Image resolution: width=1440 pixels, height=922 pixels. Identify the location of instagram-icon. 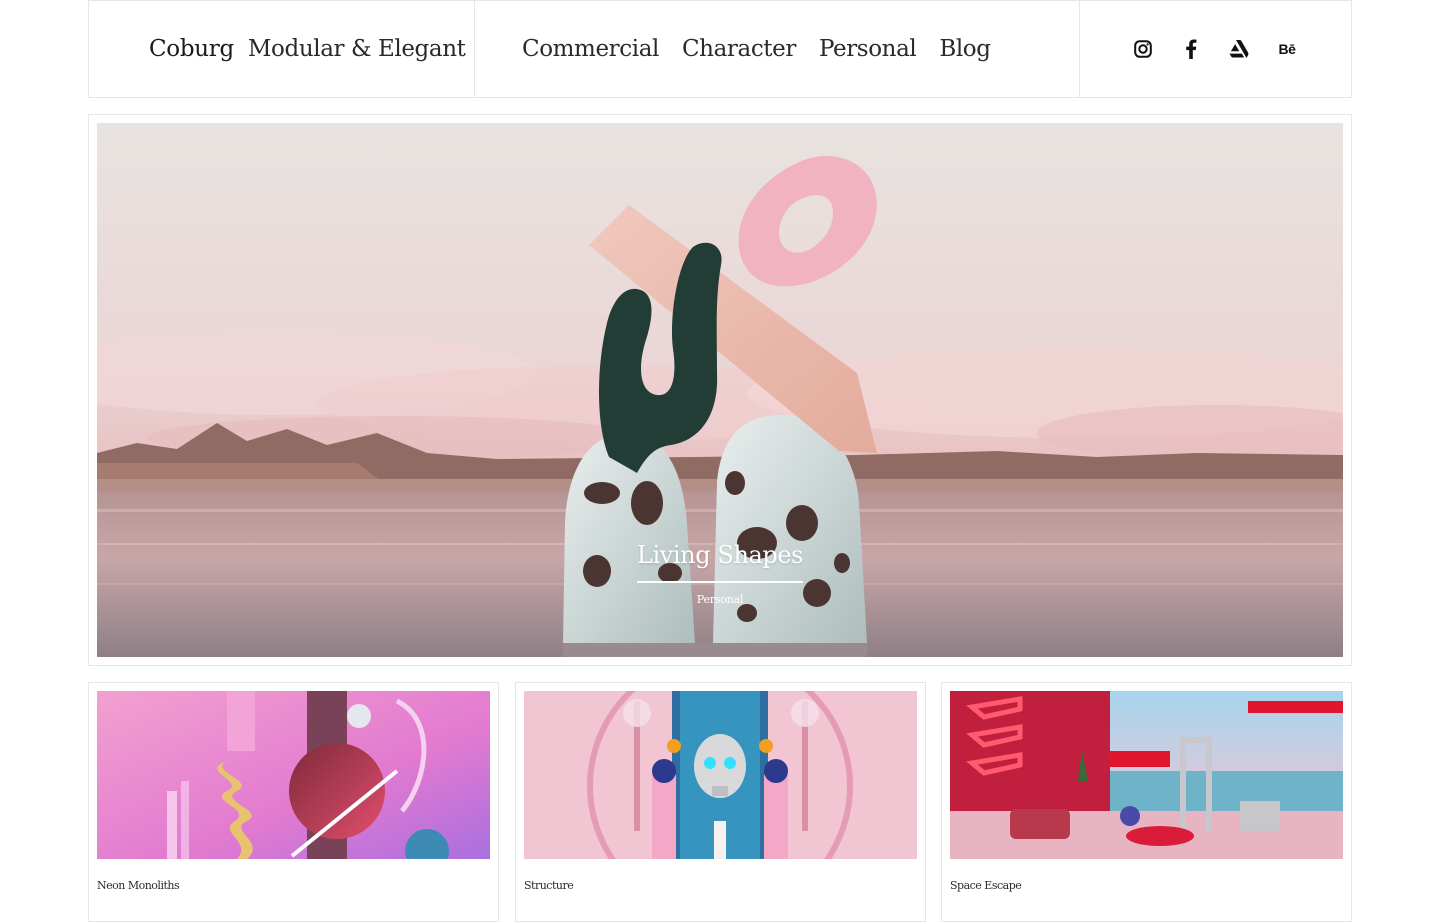
(1143, 49).